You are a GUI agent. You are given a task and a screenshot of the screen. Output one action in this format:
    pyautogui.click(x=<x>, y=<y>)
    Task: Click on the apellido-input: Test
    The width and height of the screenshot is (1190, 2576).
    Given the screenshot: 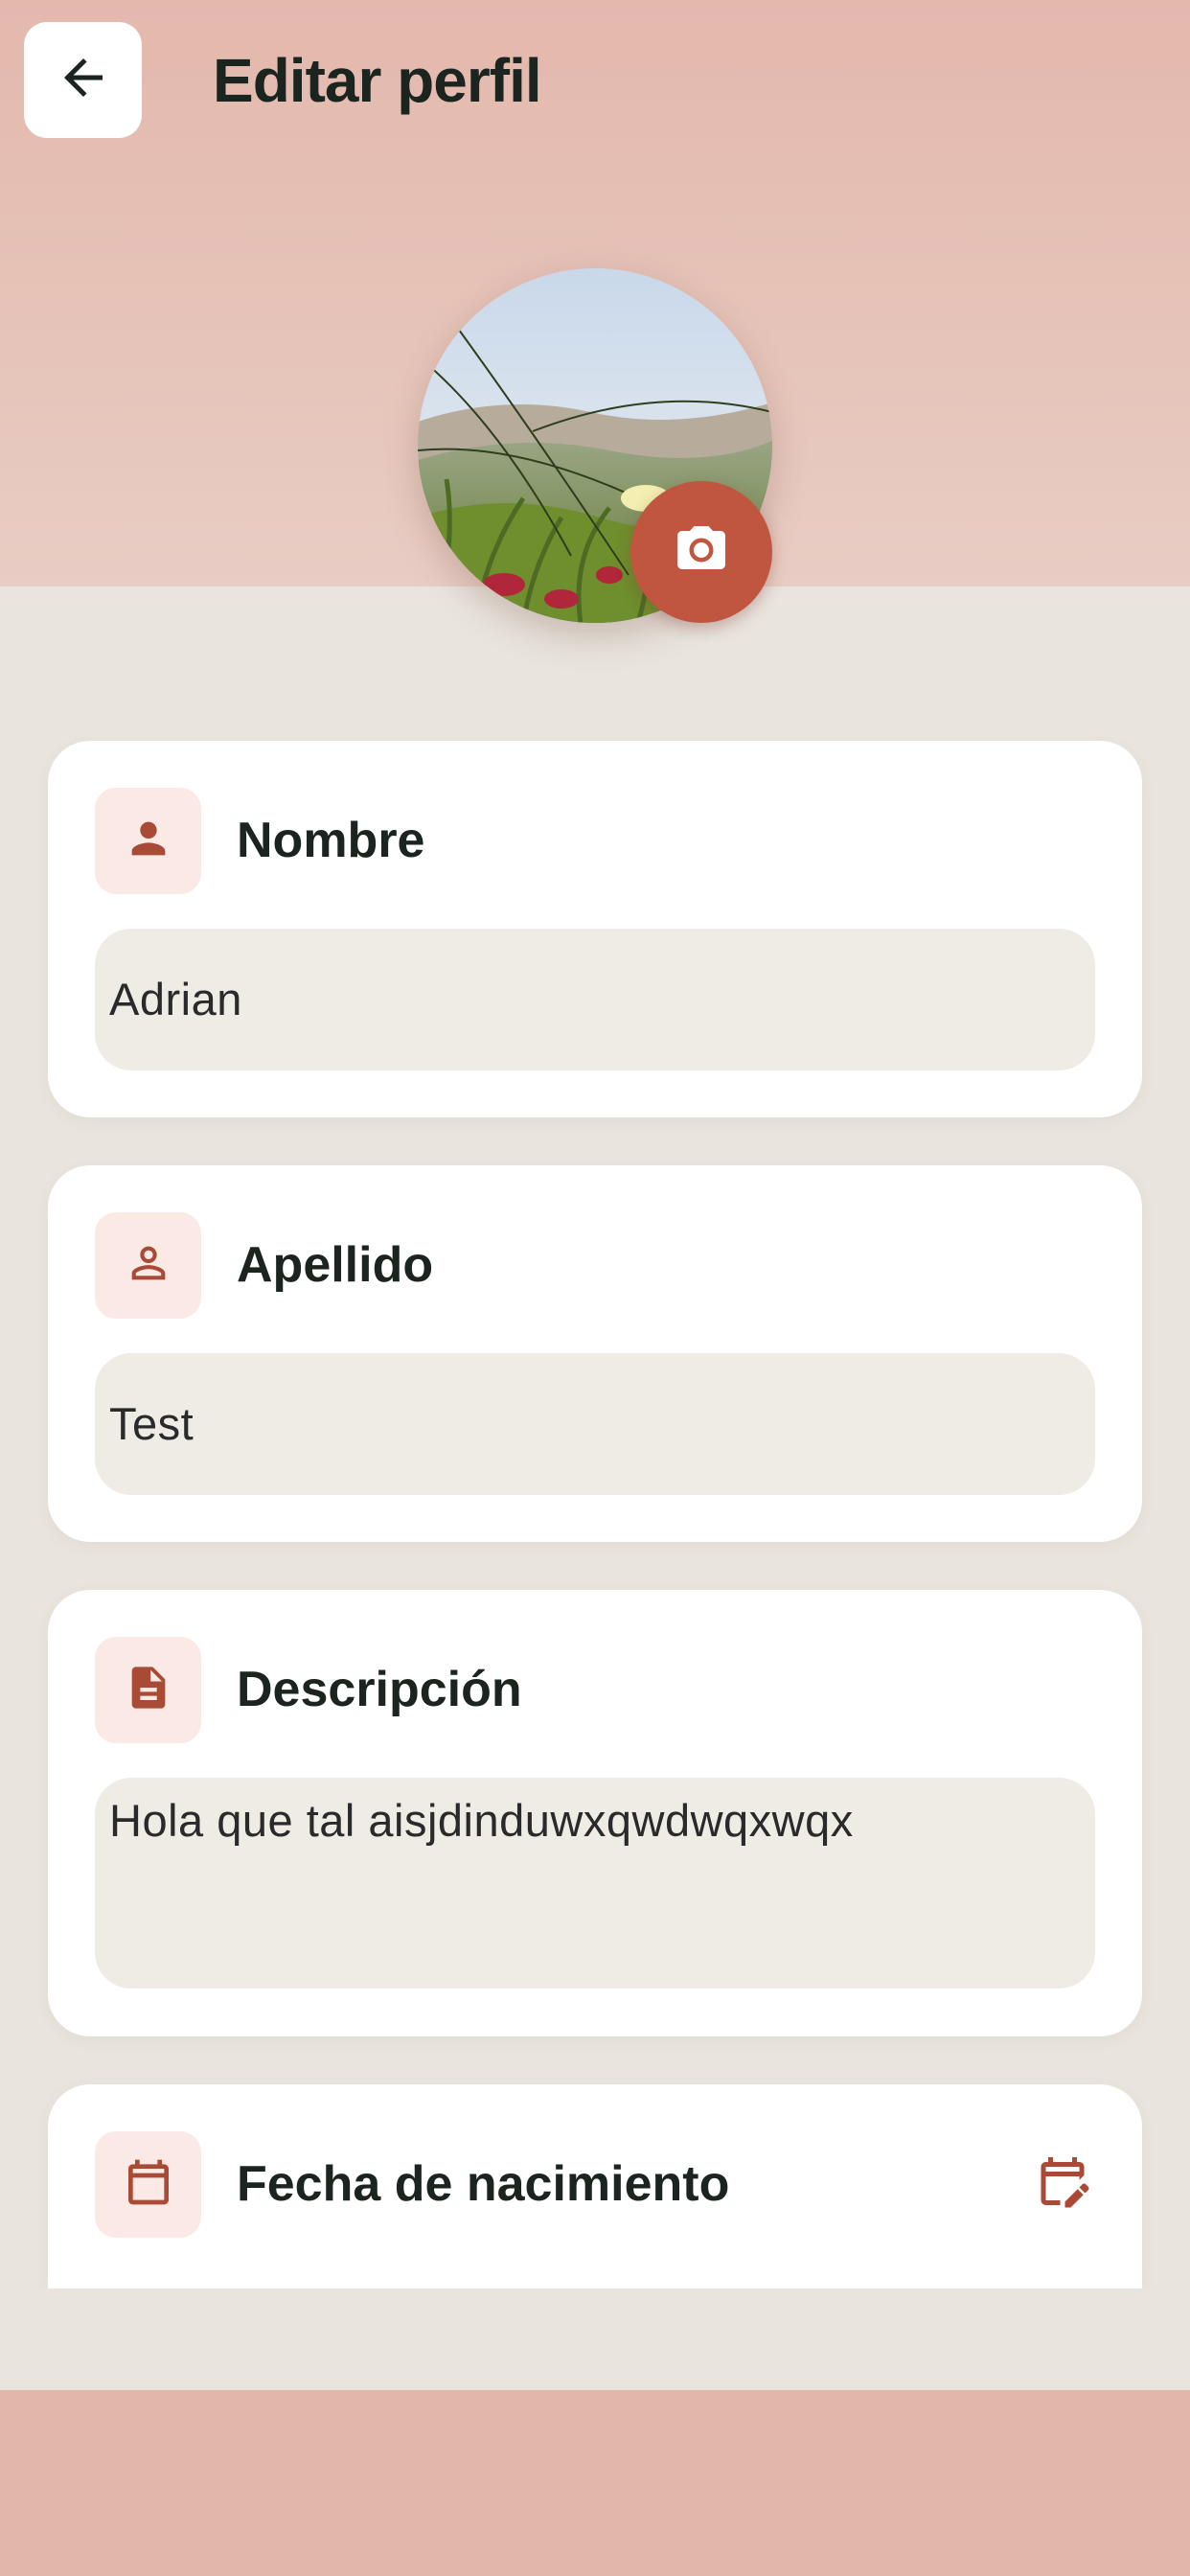 What is the action you would take?
    pyautogui.click(x=595, y=1424)
    